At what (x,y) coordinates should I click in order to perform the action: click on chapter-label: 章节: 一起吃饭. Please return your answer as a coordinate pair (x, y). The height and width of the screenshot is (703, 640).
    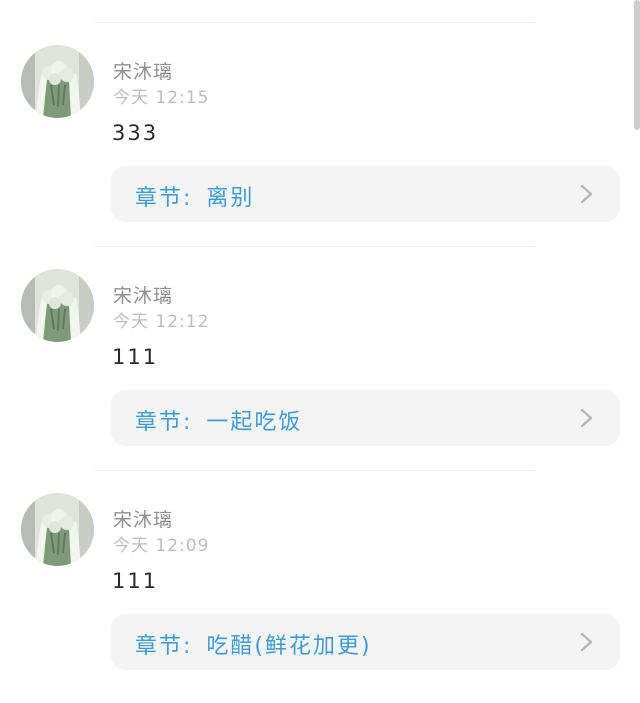
    Looking at the image, I should click on (218, 420).